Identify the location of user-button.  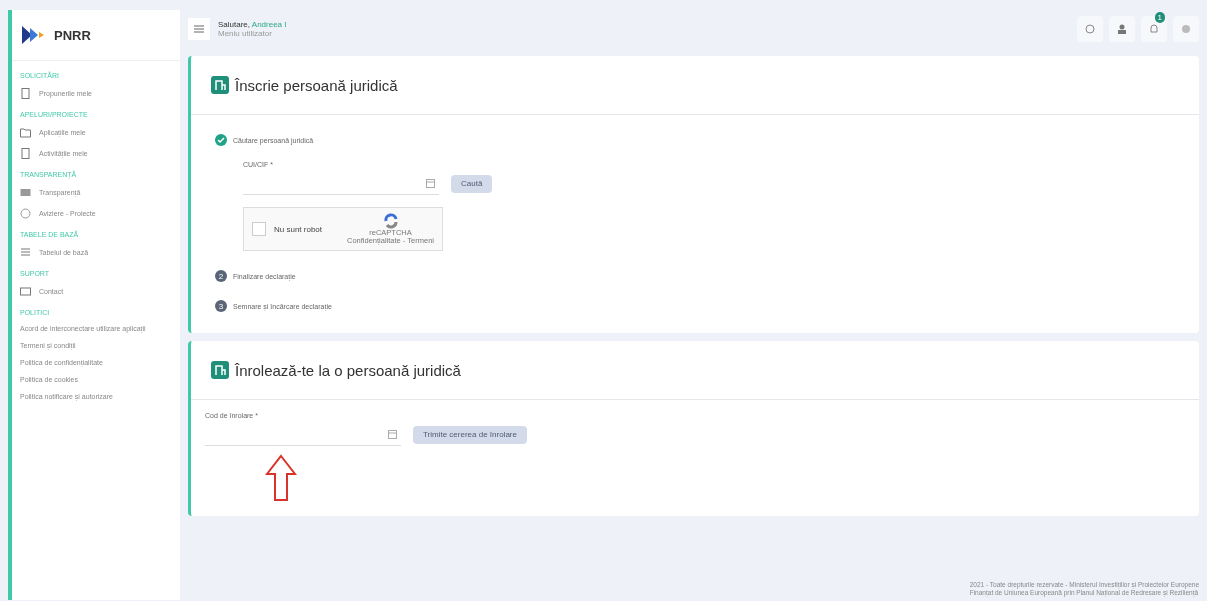
(1122, 29).